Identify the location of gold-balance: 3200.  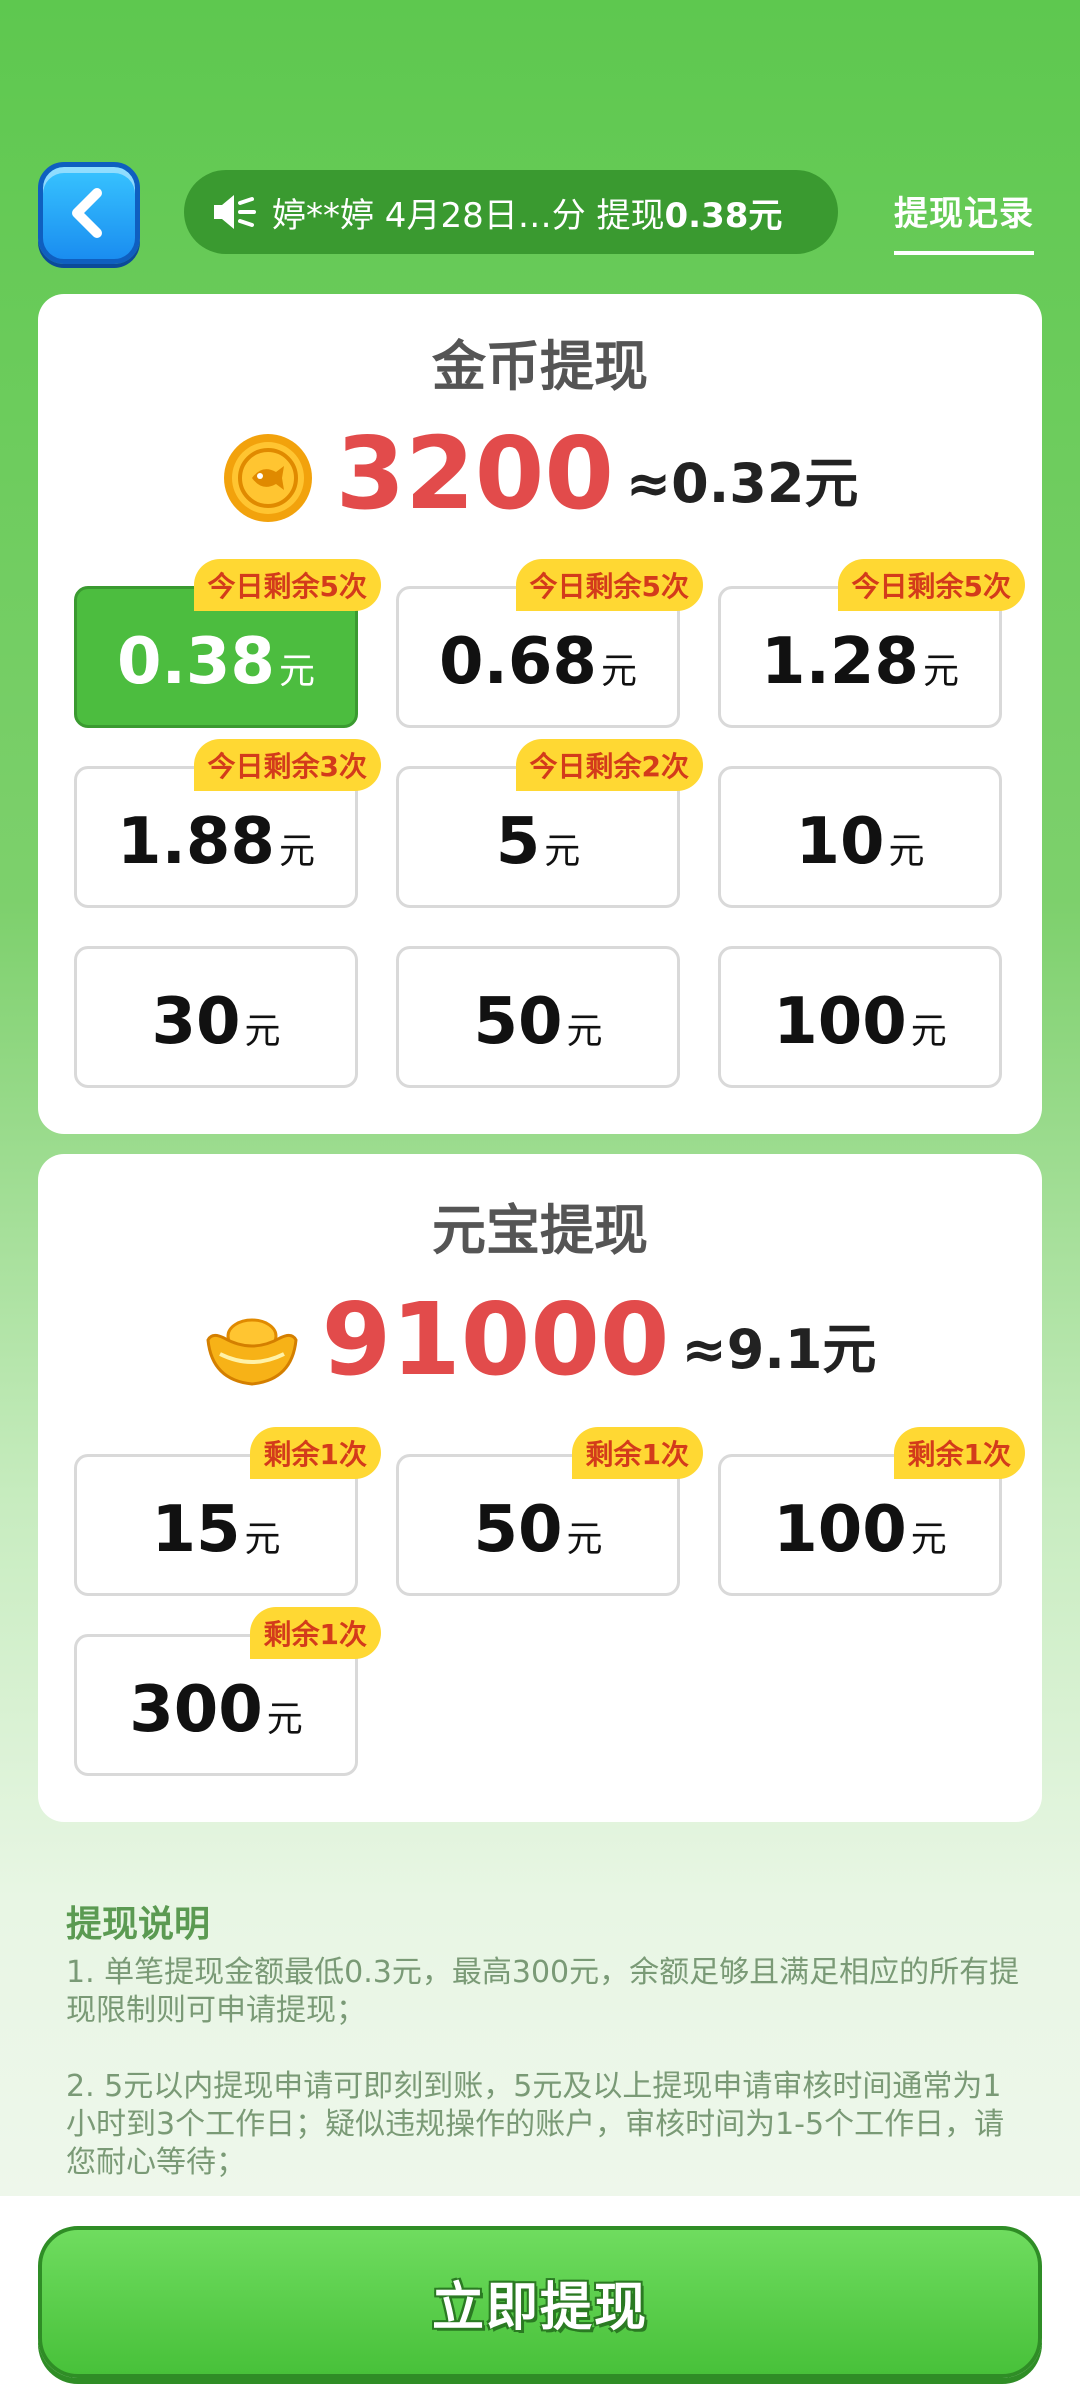
(474, 473).